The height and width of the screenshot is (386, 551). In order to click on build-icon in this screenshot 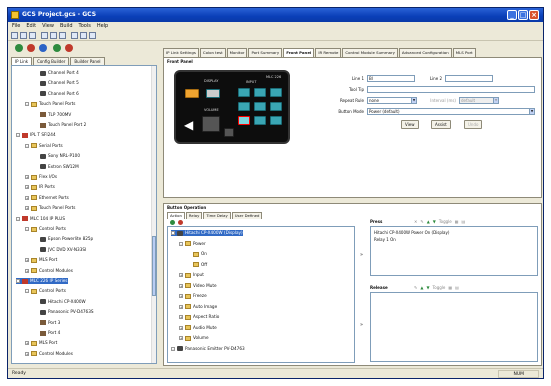, I will do `click(74, 35)`.